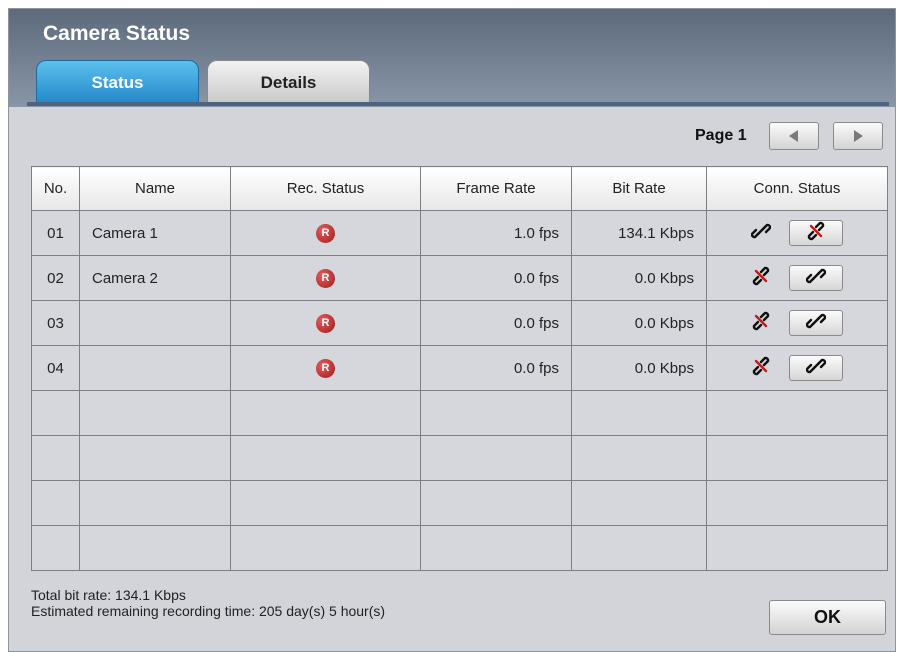 This screenshot has width=898, height=652. I want to click on table-row: 02 Camera 2 R 0.0 fps 0.0 Kbps, so click(459, 278).